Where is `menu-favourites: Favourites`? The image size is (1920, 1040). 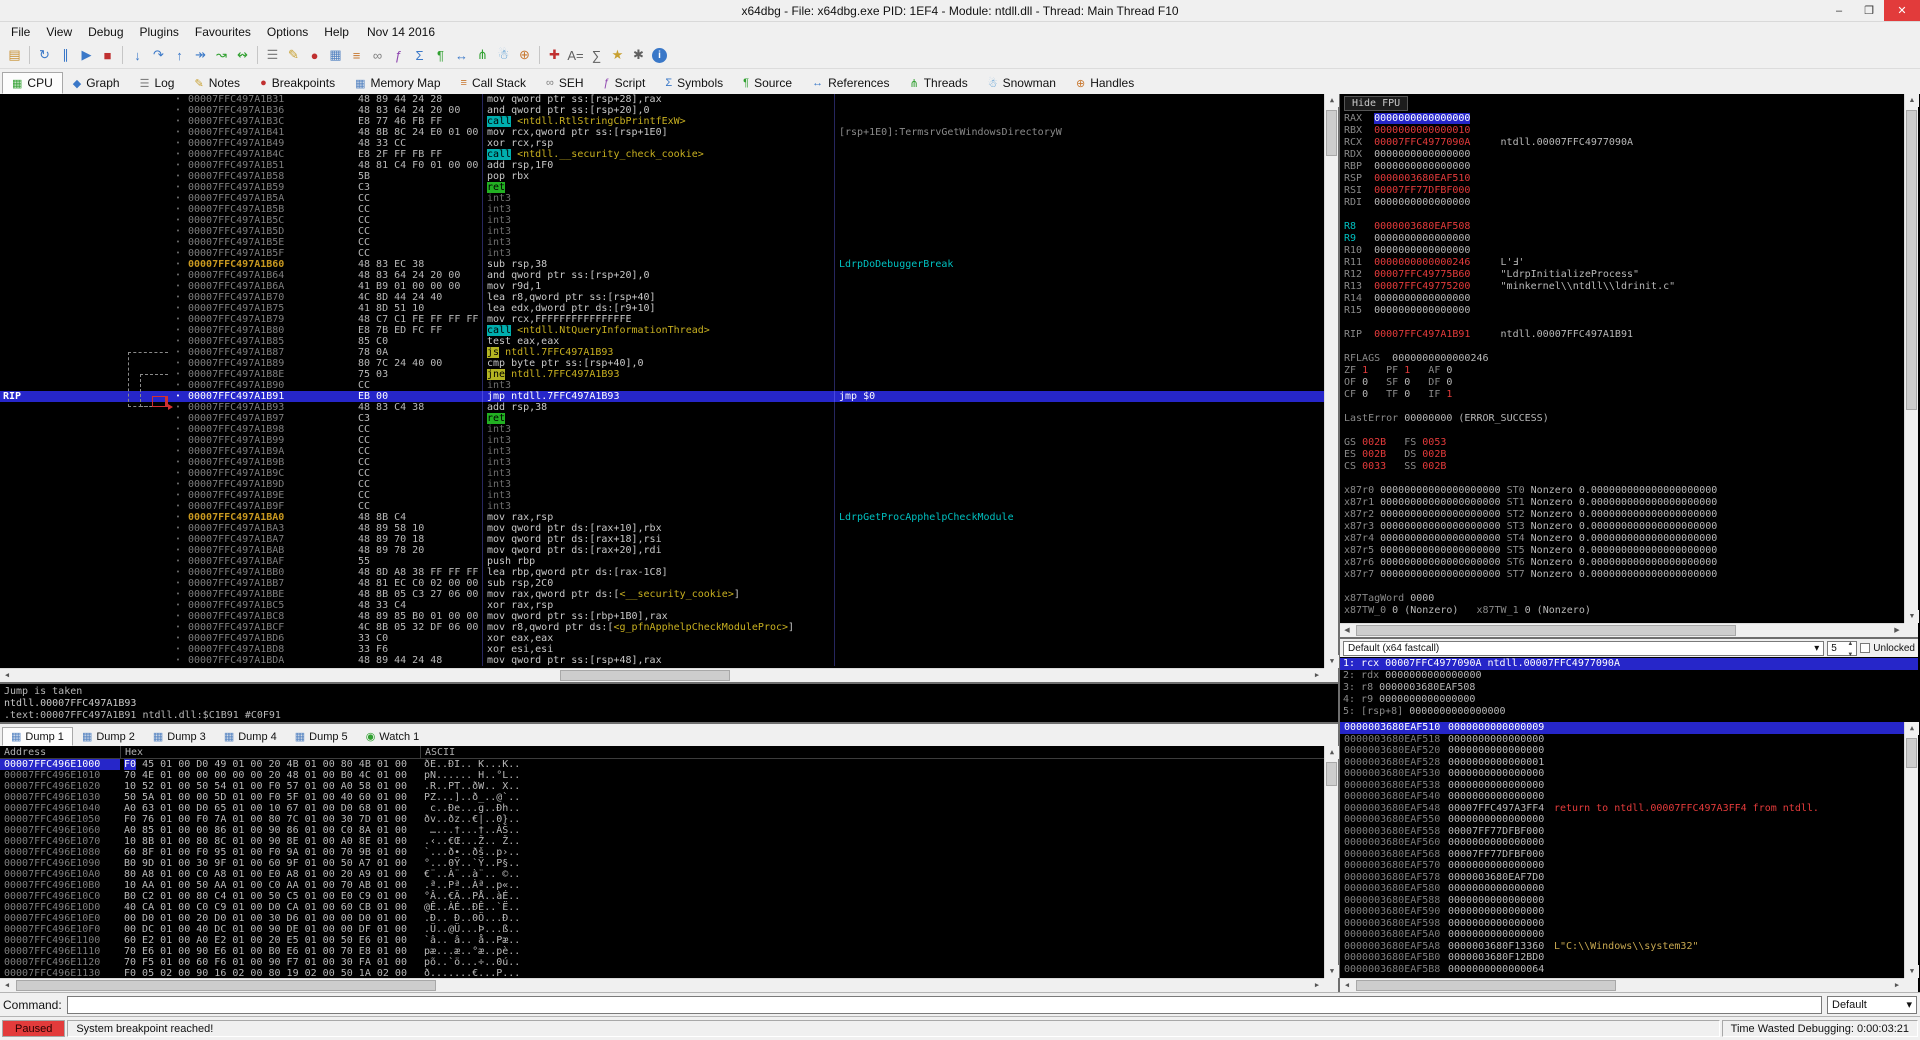
menu-favourites: Favourites is located at coordinates (223, 32).